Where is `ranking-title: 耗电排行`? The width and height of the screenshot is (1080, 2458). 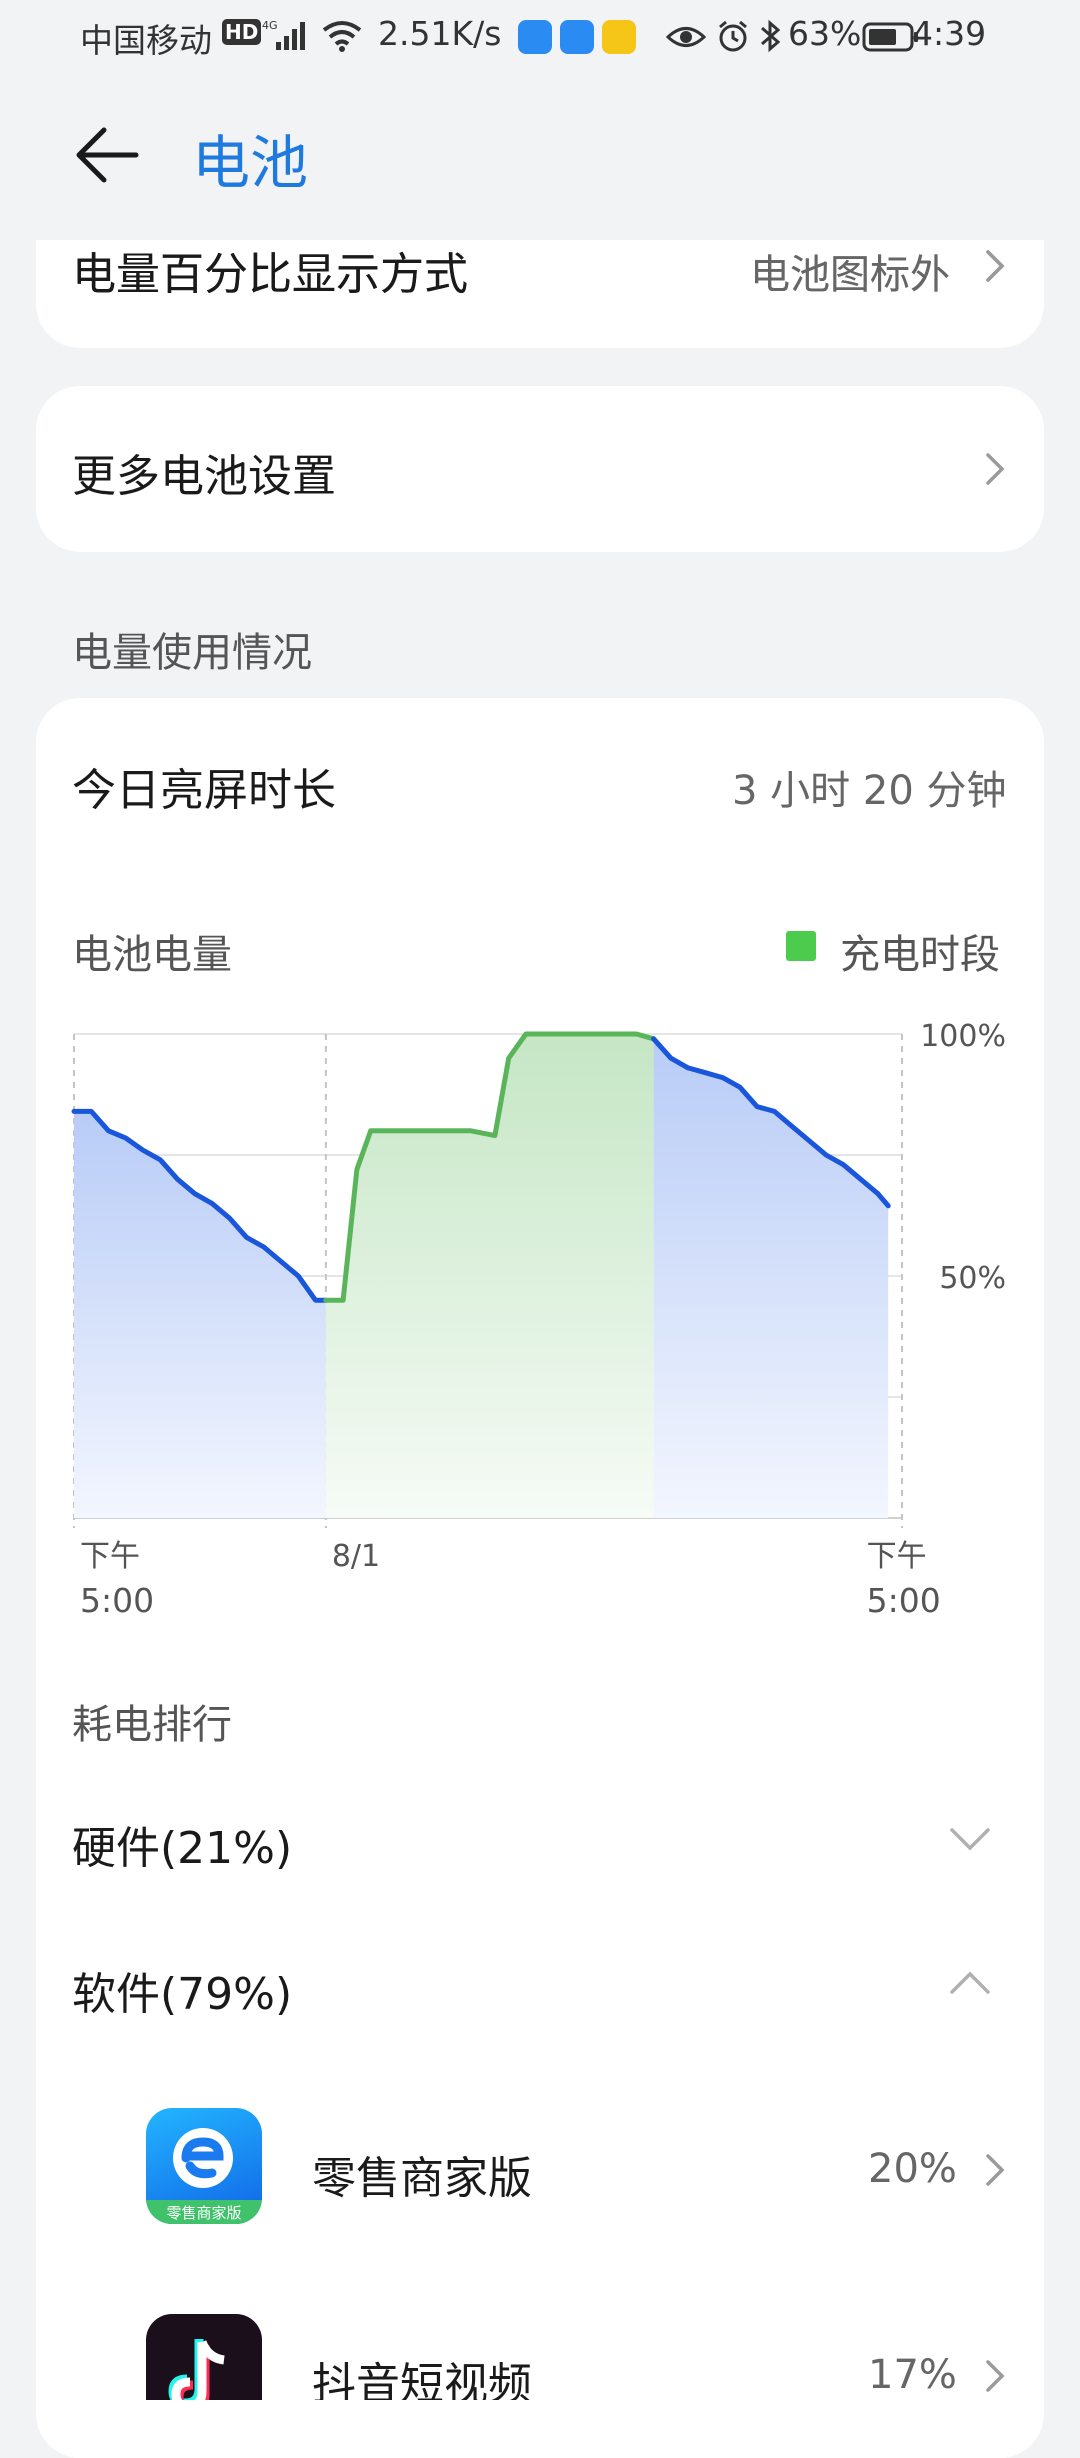 ranking-title: 耗电排行 is located at coordinates (152, 1725).